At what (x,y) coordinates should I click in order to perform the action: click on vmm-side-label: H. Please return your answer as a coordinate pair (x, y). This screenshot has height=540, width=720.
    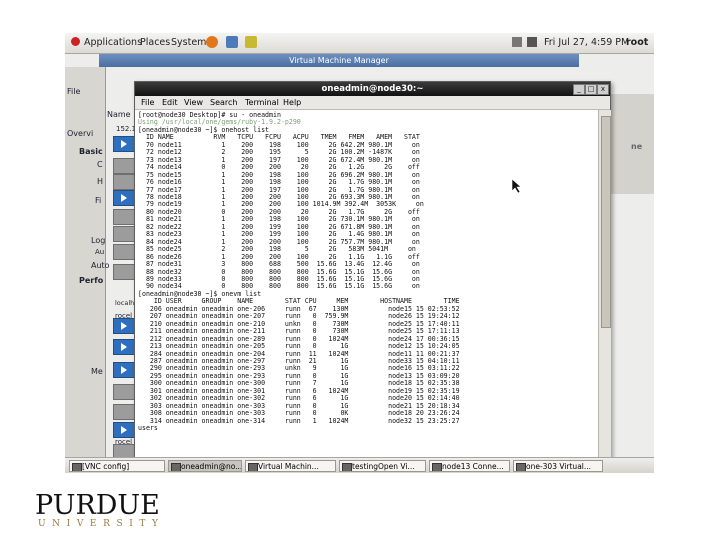
    Looking at the image, I should click on (100, 181).